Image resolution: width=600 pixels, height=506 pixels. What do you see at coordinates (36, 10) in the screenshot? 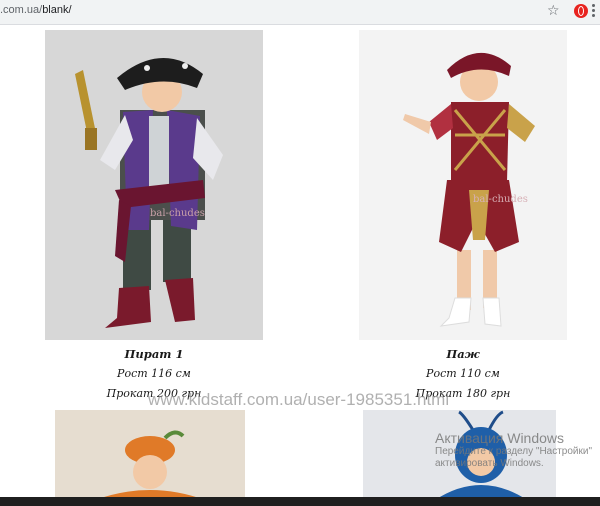
I see `address-bar: .com.ua/blank/` at bounding box center [36, 10].